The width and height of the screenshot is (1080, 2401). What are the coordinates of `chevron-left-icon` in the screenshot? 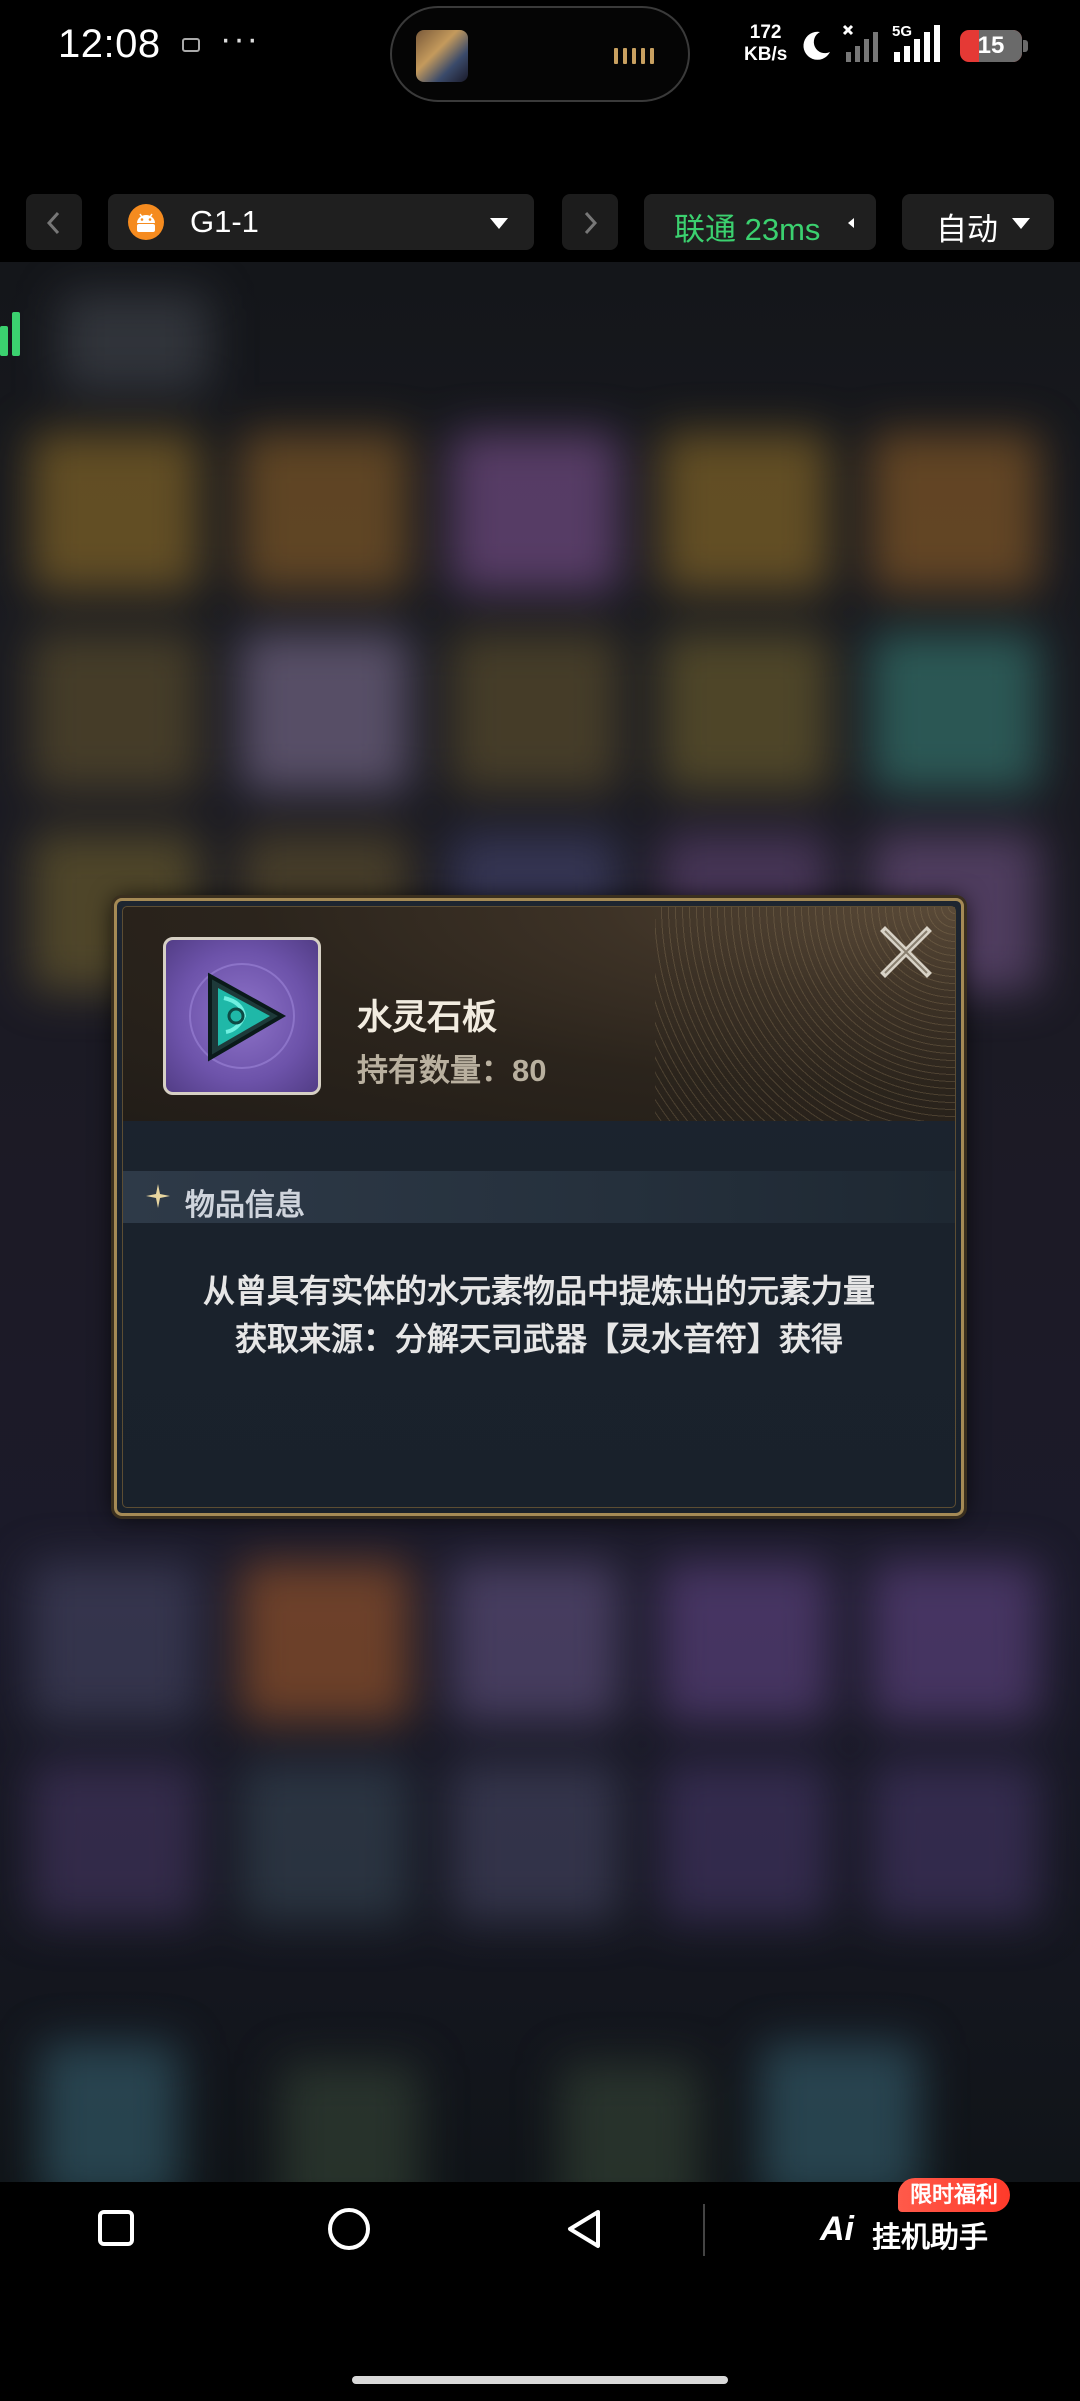 It's located at (53, 223).